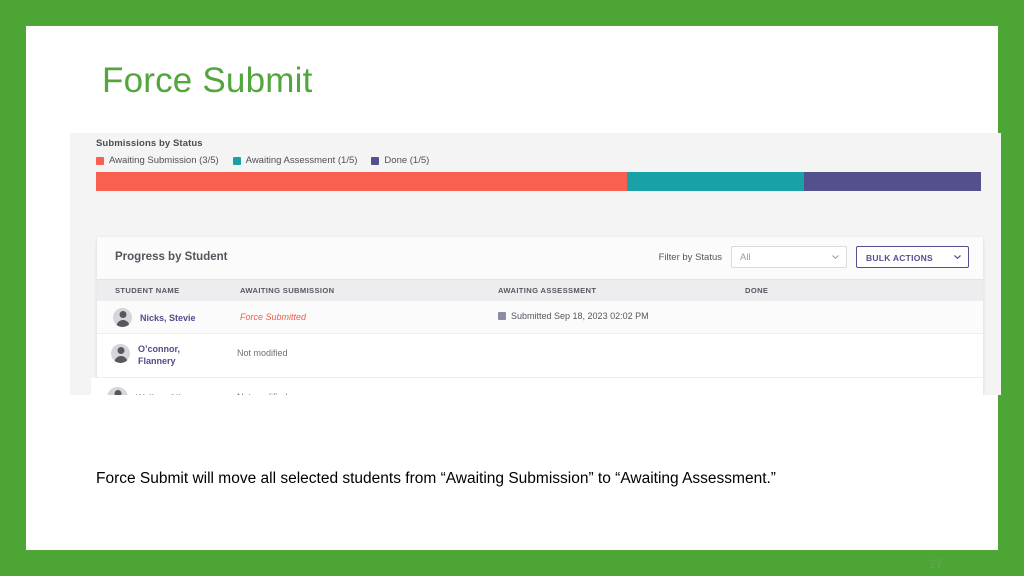 Image resolution: width=1024 pixels, height=576 pixels. What do you see at coordinates (147, 290) in the screenshot?
I see `column-header-student-name: STUDENT NAME` at bounding box center [147, 290].